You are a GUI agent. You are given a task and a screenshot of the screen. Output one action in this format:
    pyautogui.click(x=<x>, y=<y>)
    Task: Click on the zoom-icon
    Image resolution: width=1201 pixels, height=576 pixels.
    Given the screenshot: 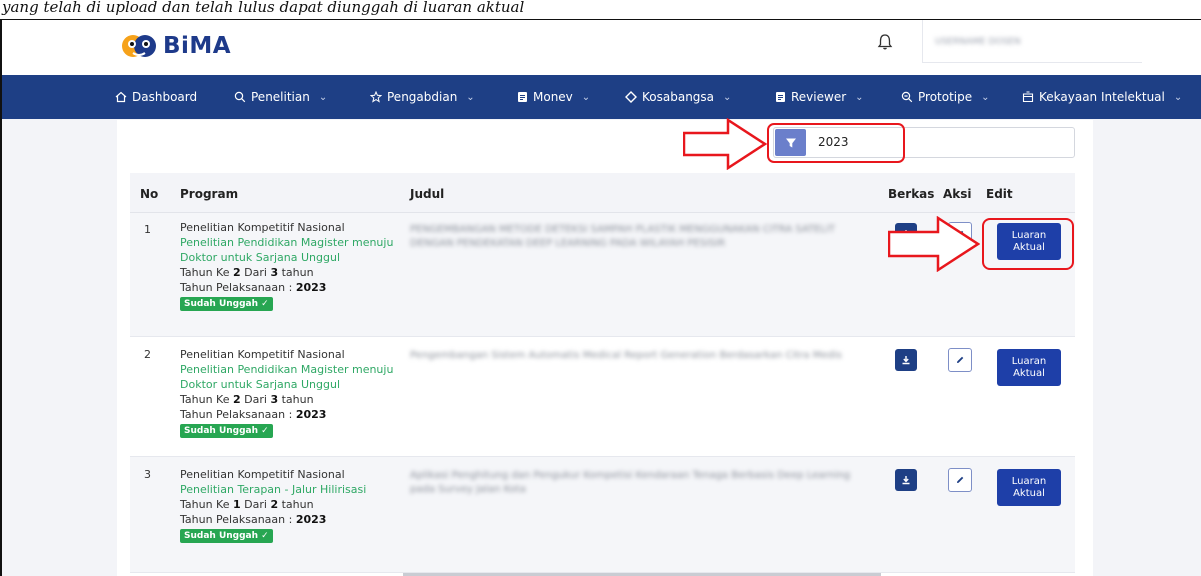 What is the action you would take?
    pyautogui.click(x=907, y=97)
    